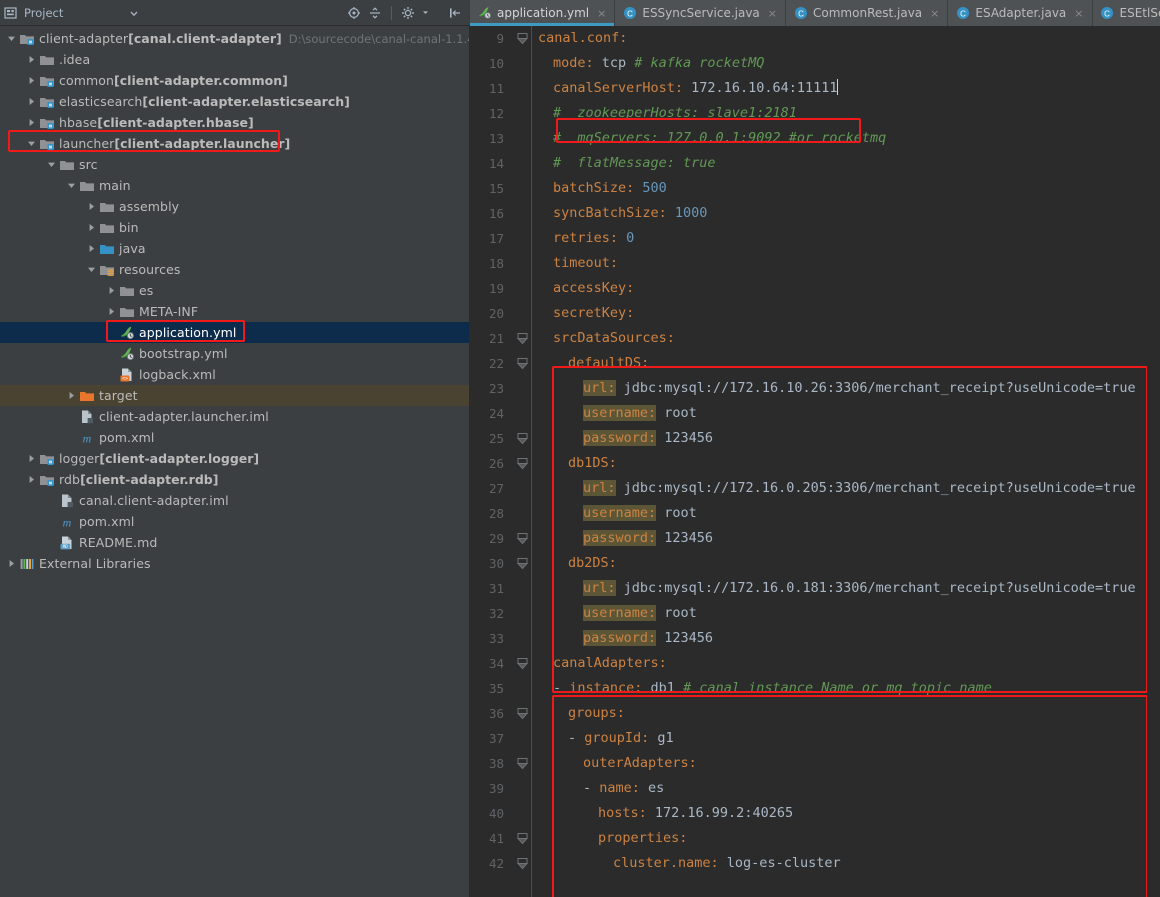 Image resolution: width=1160 pixels, height=897 pixels. I want to click on editor-tab-application-yml: application.yml ×, so click(543, 13).